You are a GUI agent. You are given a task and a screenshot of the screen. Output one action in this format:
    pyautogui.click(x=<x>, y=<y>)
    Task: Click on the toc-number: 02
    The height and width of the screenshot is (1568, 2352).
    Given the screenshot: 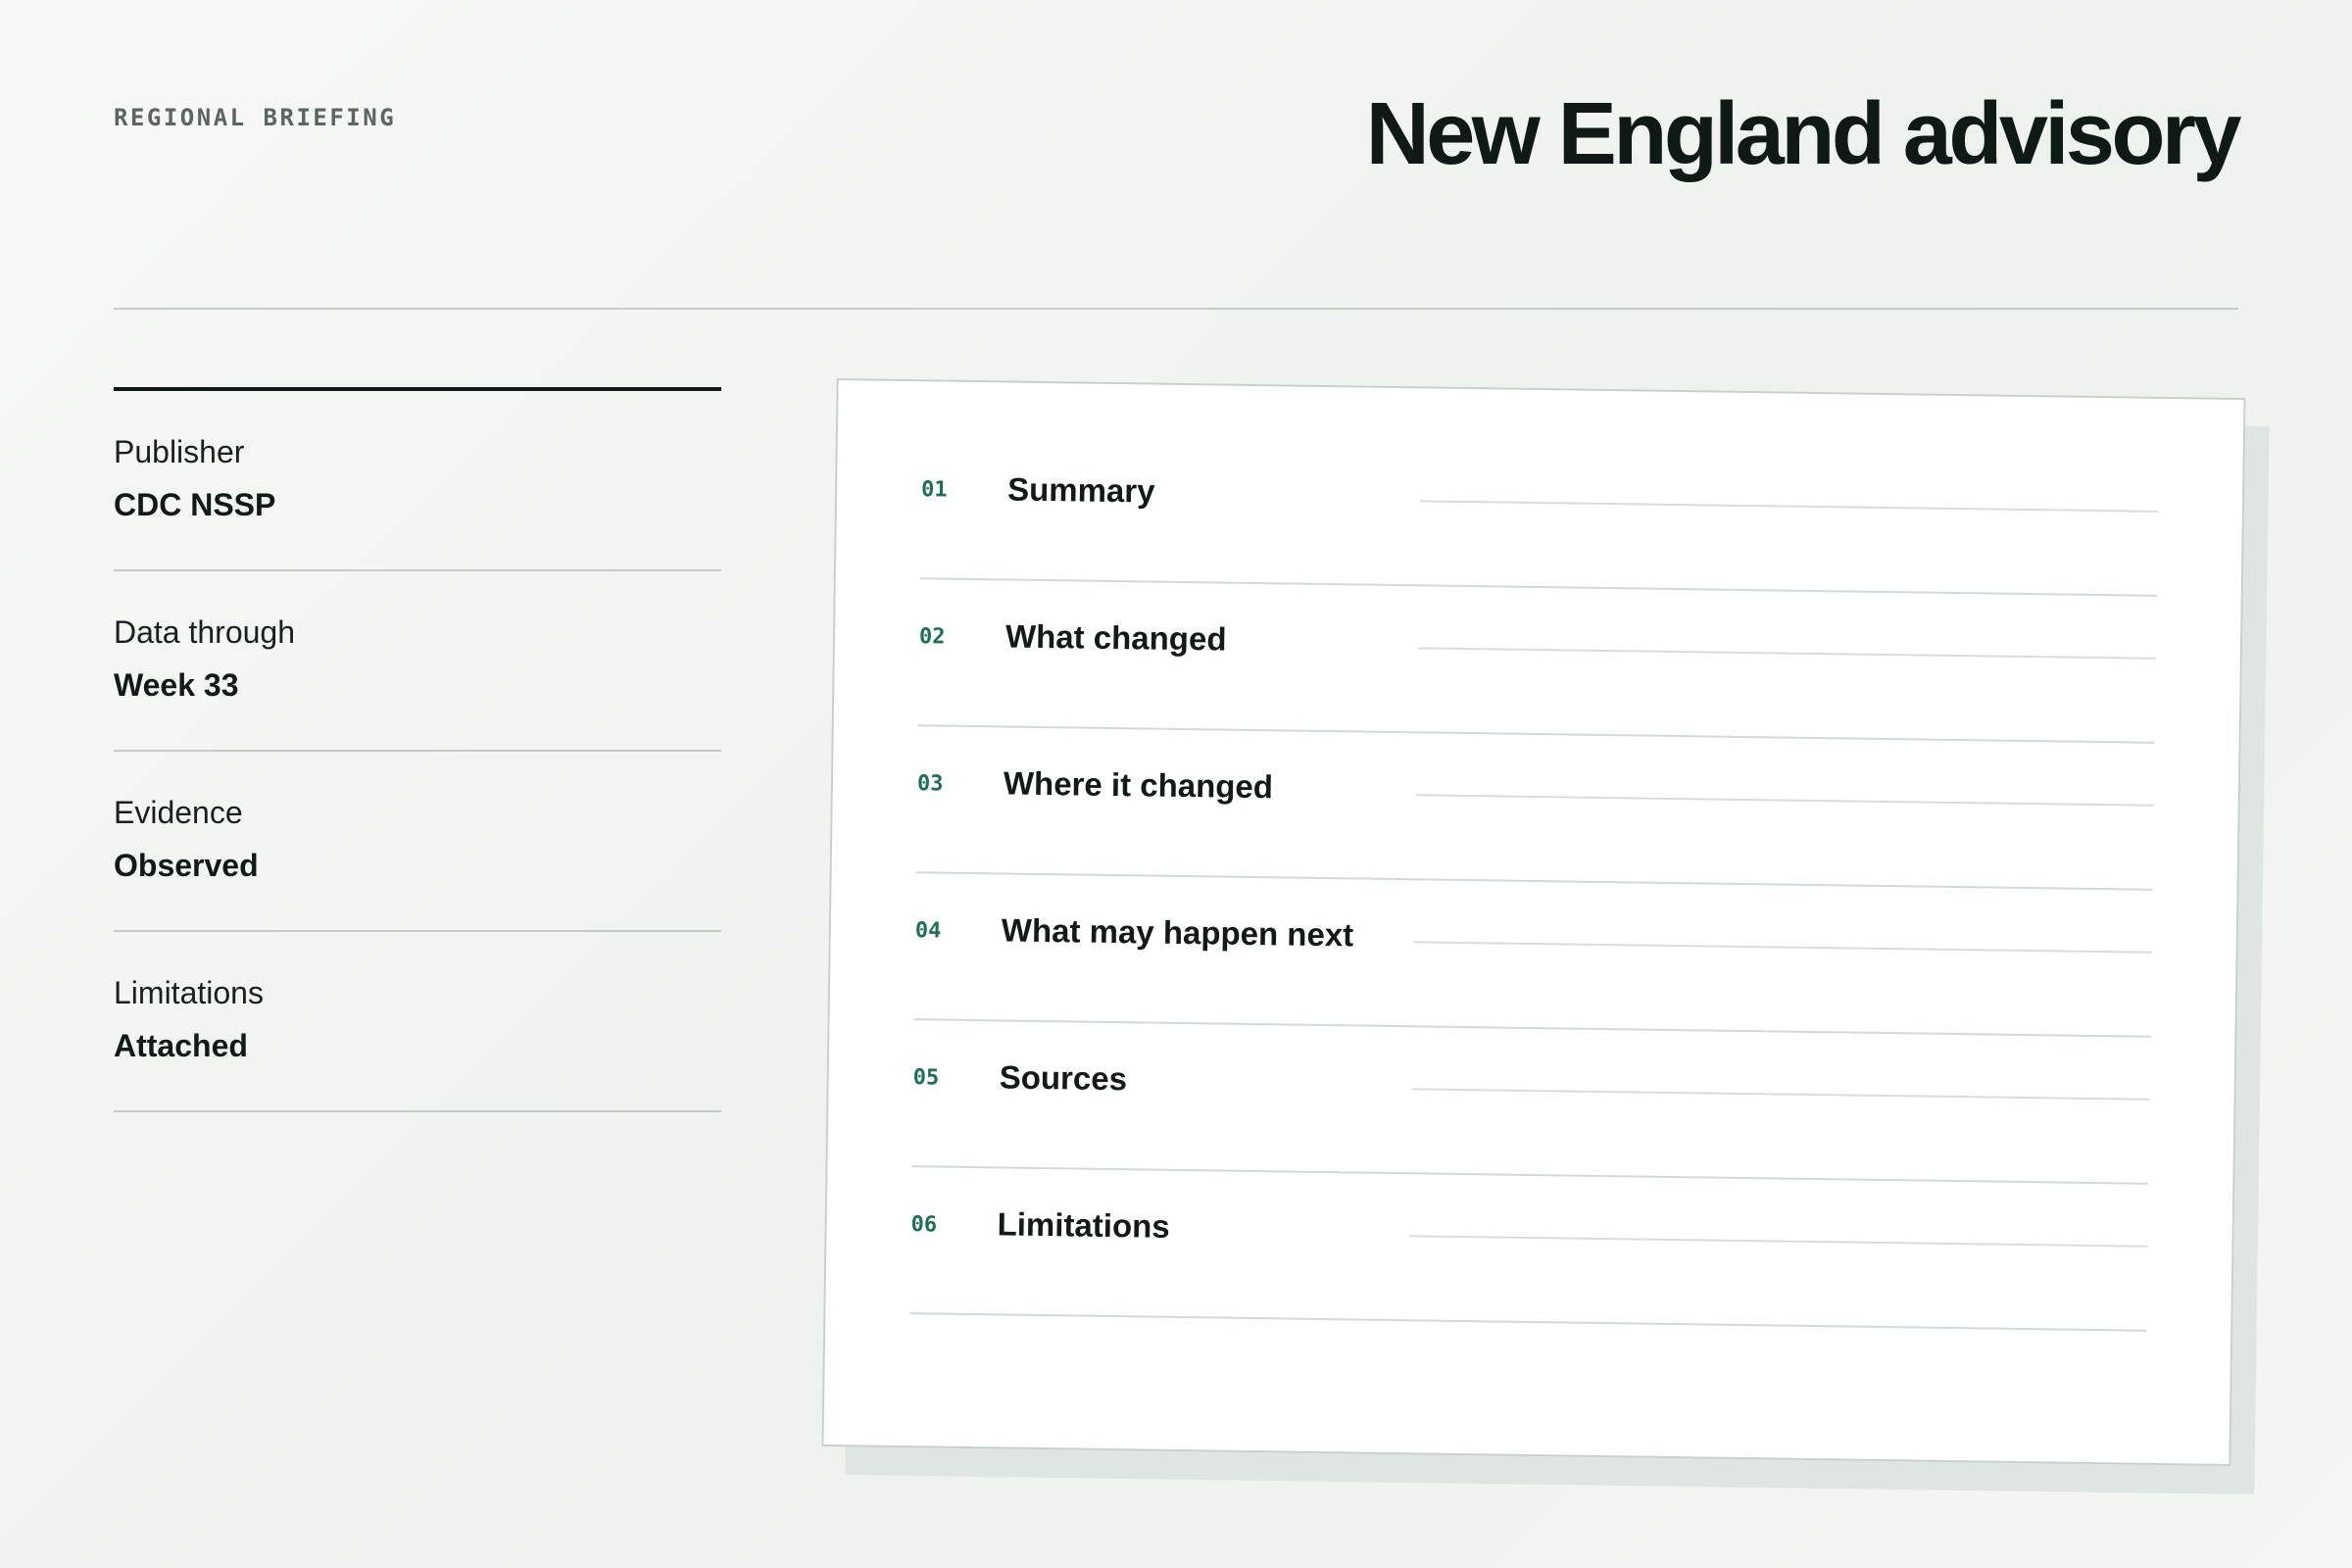 What is the action you would take?
    pyautogui.click(x=932, y=637)
    